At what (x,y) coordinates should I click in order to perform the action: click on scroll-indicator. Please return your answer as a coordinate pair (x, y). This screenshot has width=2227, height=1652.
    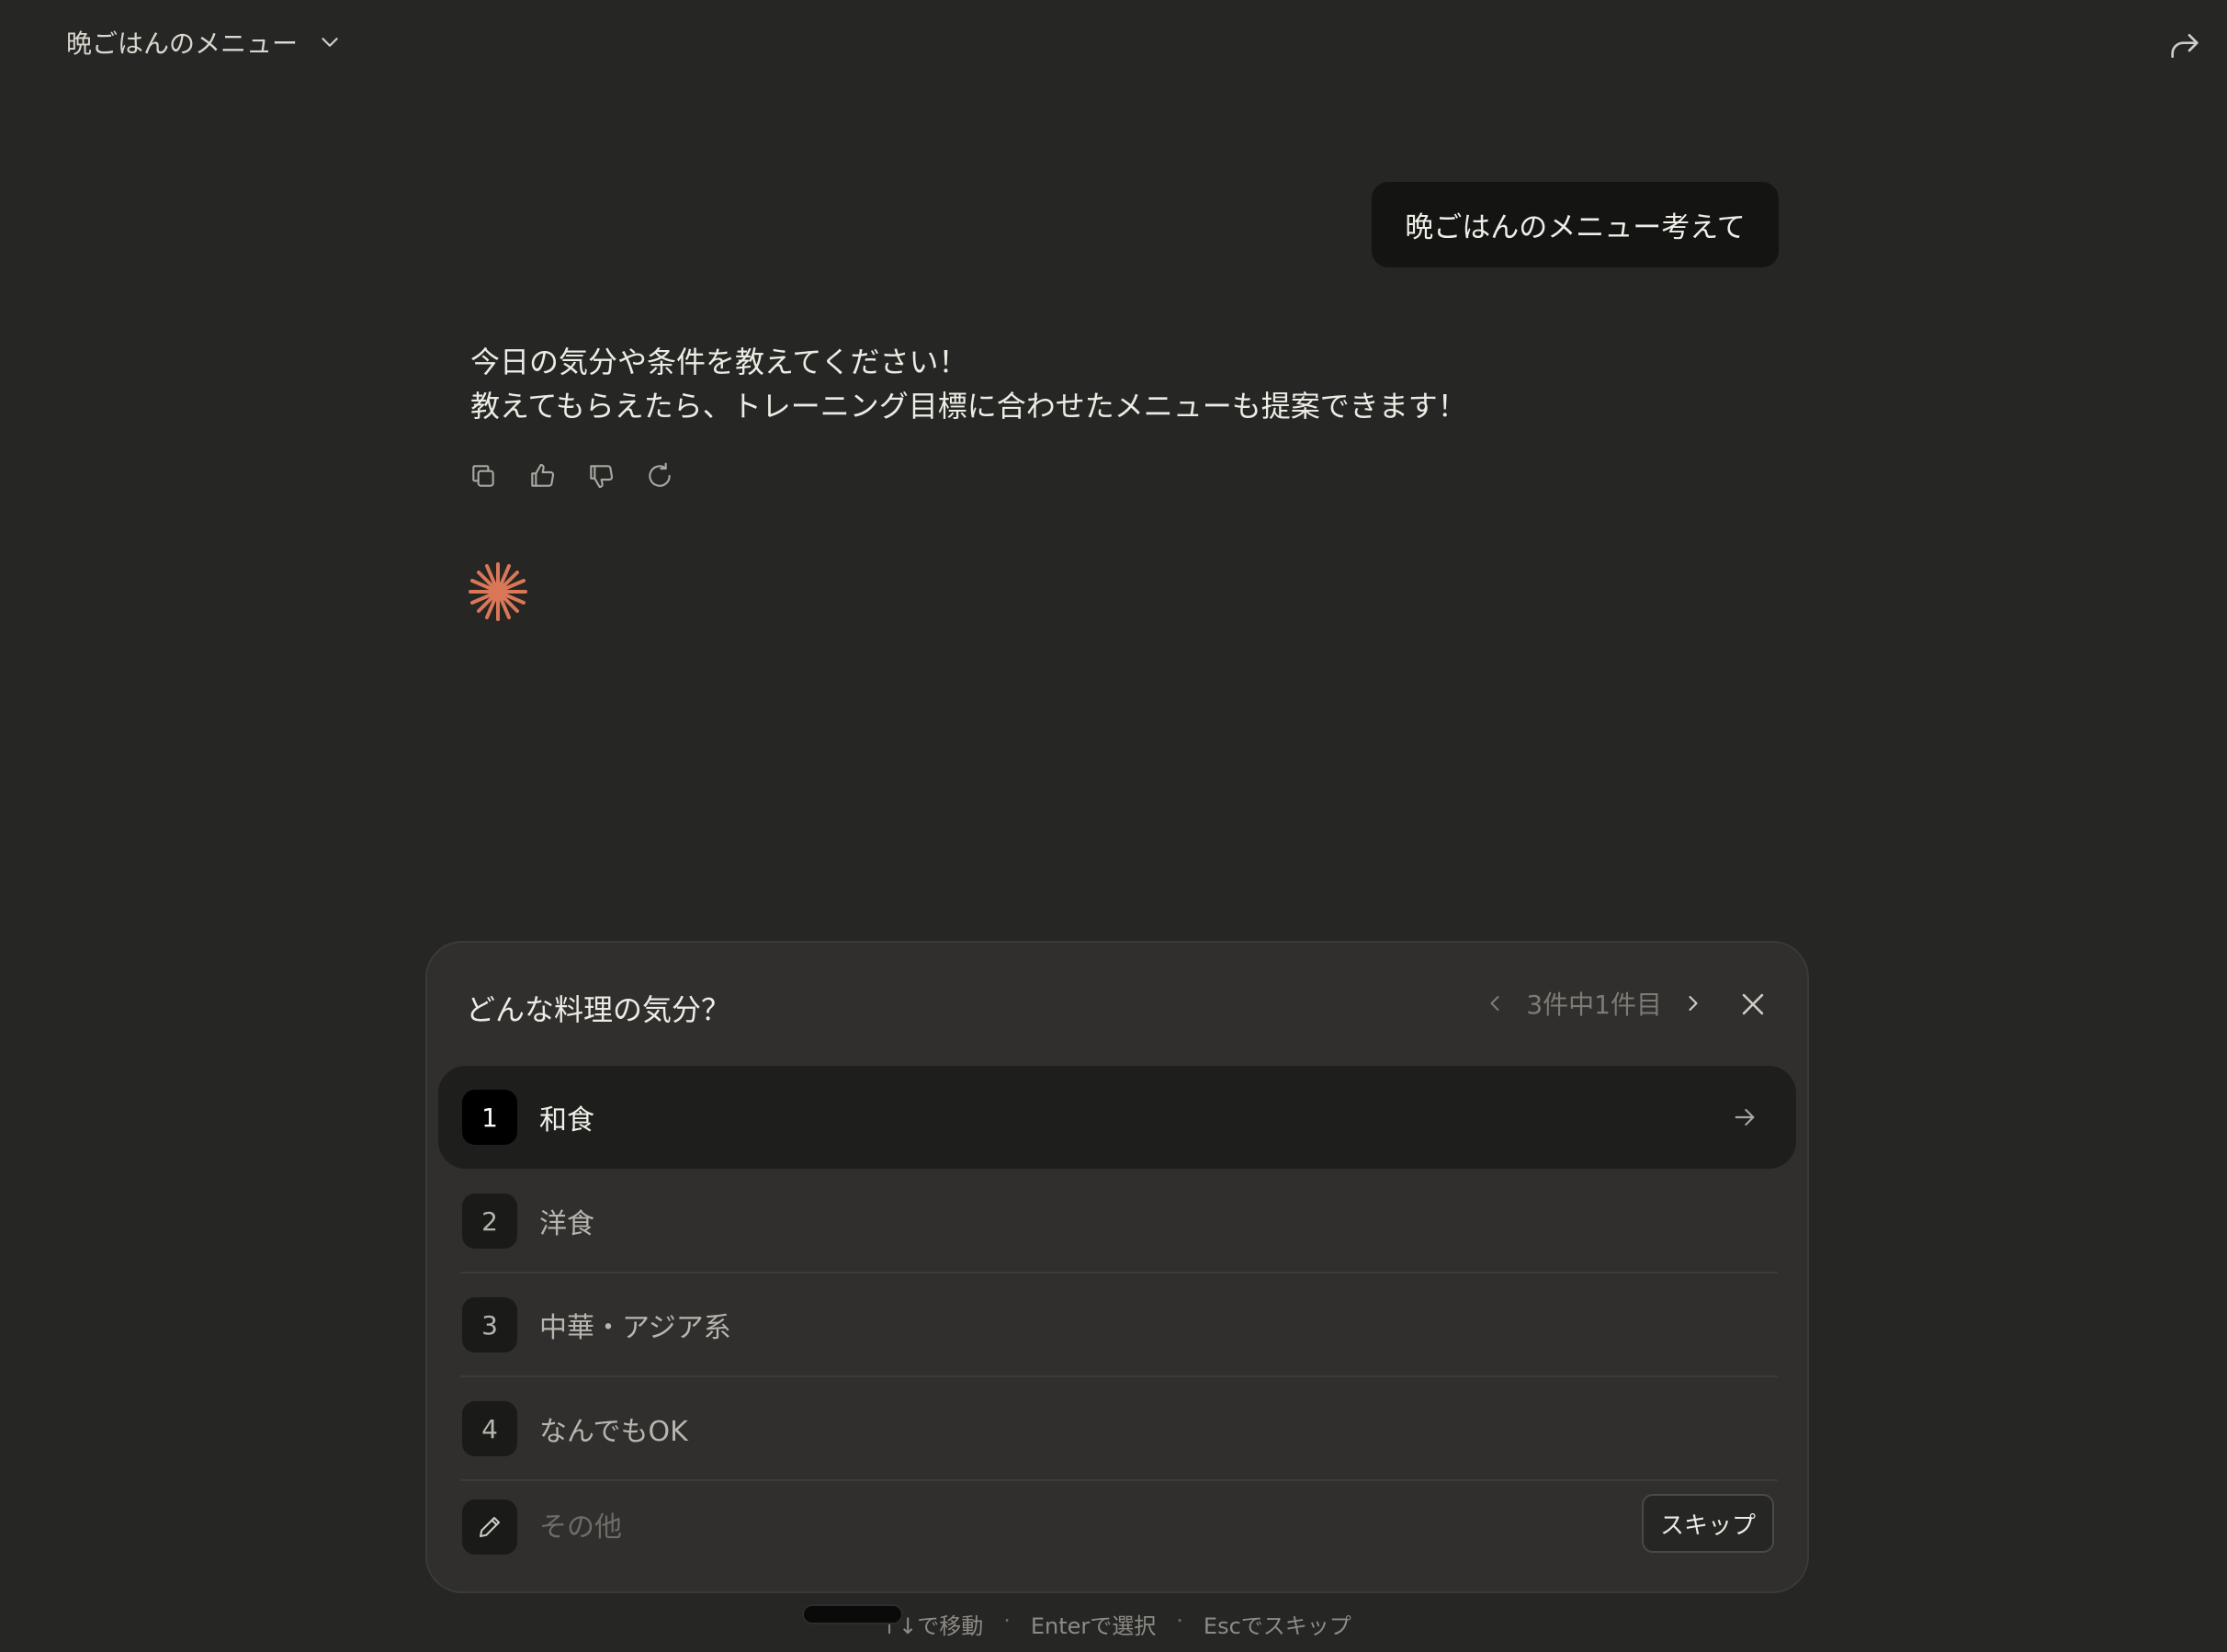
    Looking at the image, I should click on (852, 1614).